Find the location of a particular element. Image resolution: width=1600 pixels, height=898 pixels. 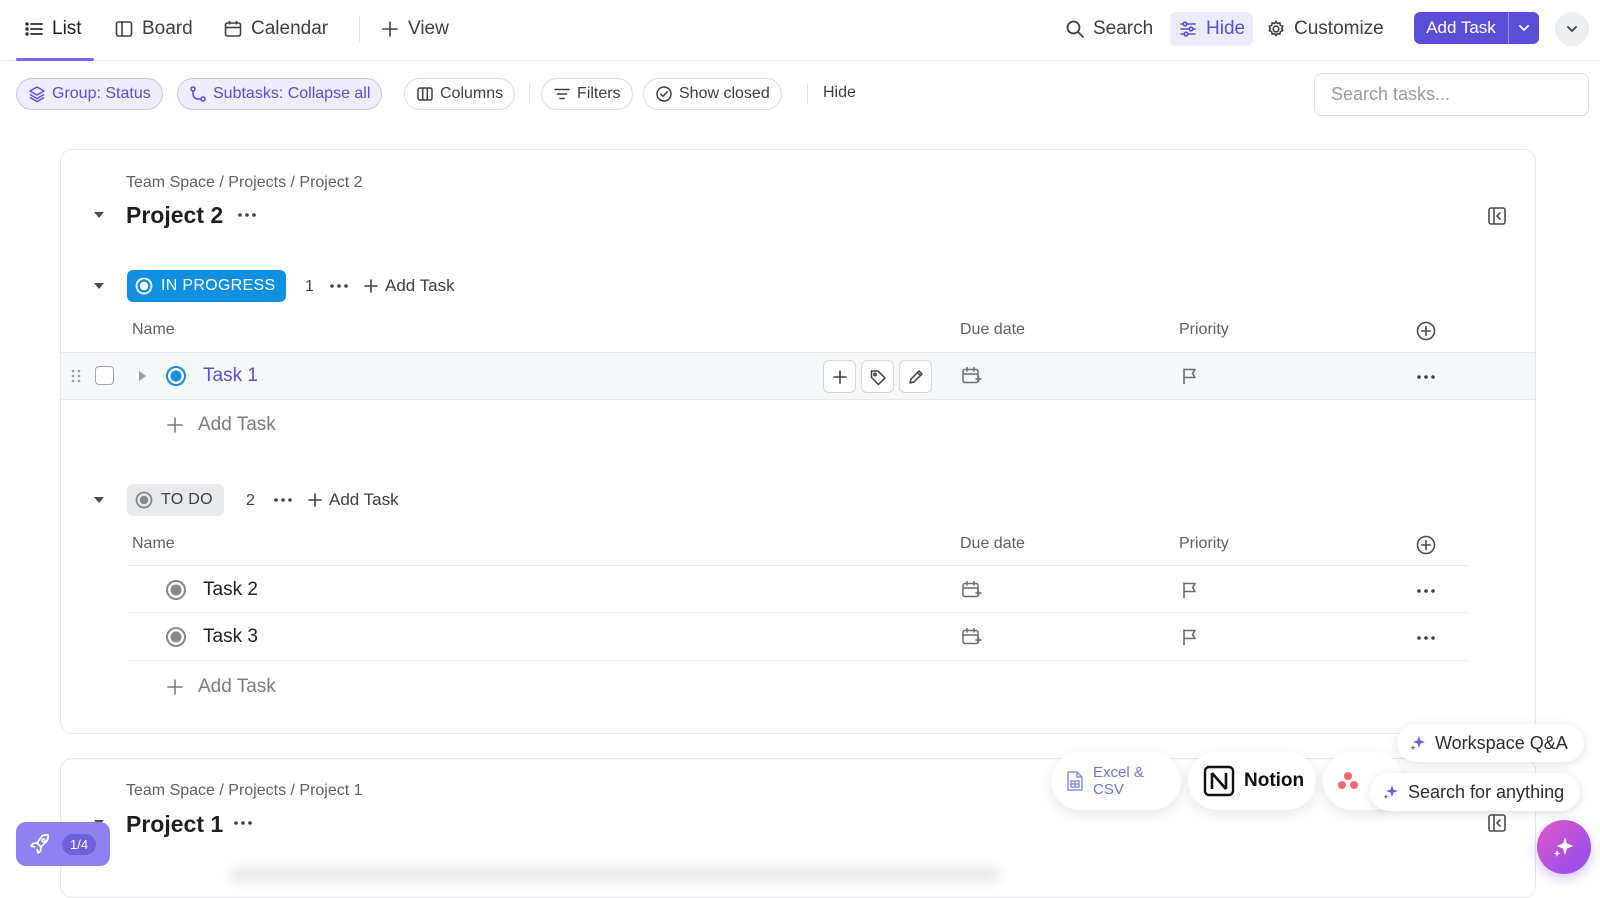

gear-icon is located at coordinates (1276, 29).